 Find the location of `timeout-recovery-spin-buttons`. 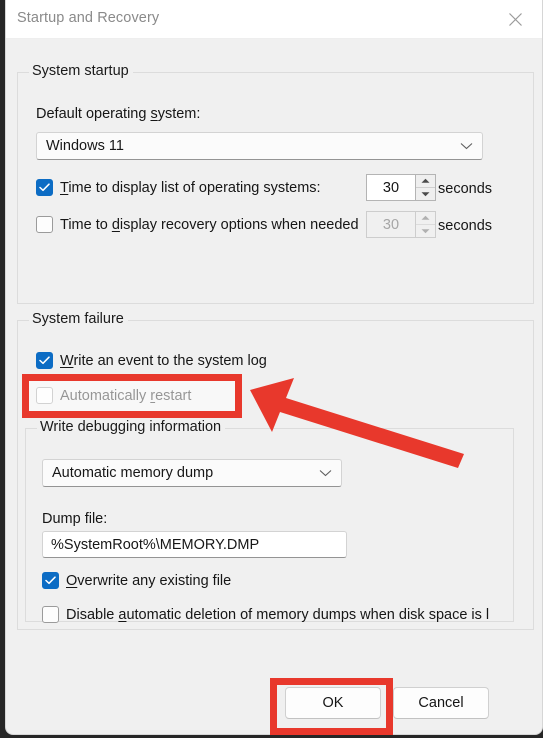

timeout-recovery-spin-buttons is located at coordinates (425, 224).